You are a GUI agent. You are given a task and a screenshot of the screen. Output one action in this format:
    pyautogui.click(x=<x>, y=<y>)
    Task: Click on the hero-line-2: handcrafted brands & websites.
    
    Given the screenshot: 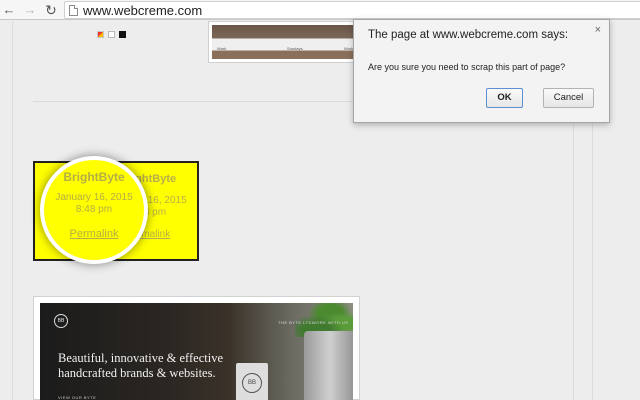 What is the action you would take?
    pyautogui.click(x=137, y=373)
    